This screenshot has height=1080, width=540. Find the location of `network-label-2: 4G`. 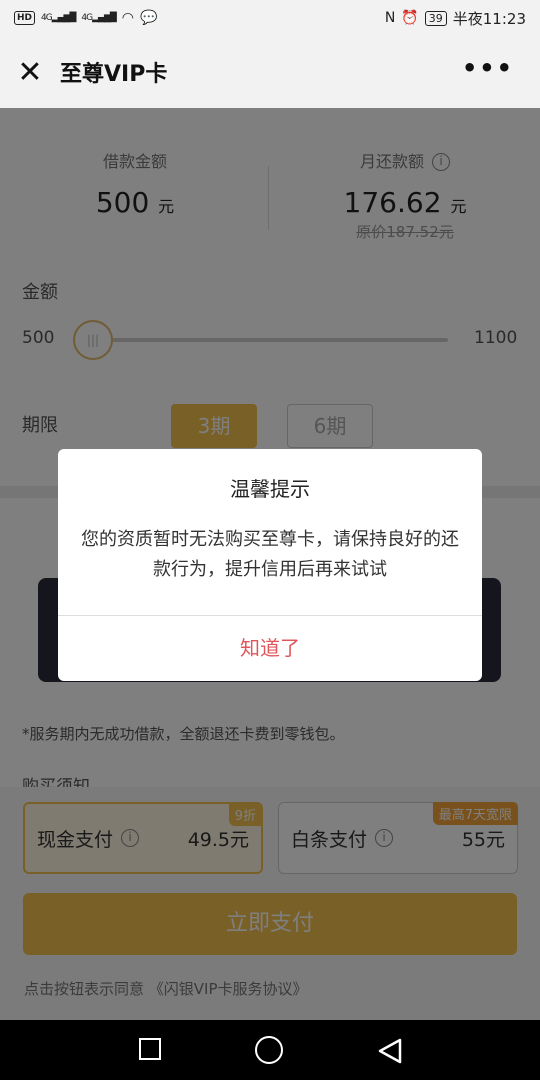

network-label-2: 4G is located at coordinates (87, 18).